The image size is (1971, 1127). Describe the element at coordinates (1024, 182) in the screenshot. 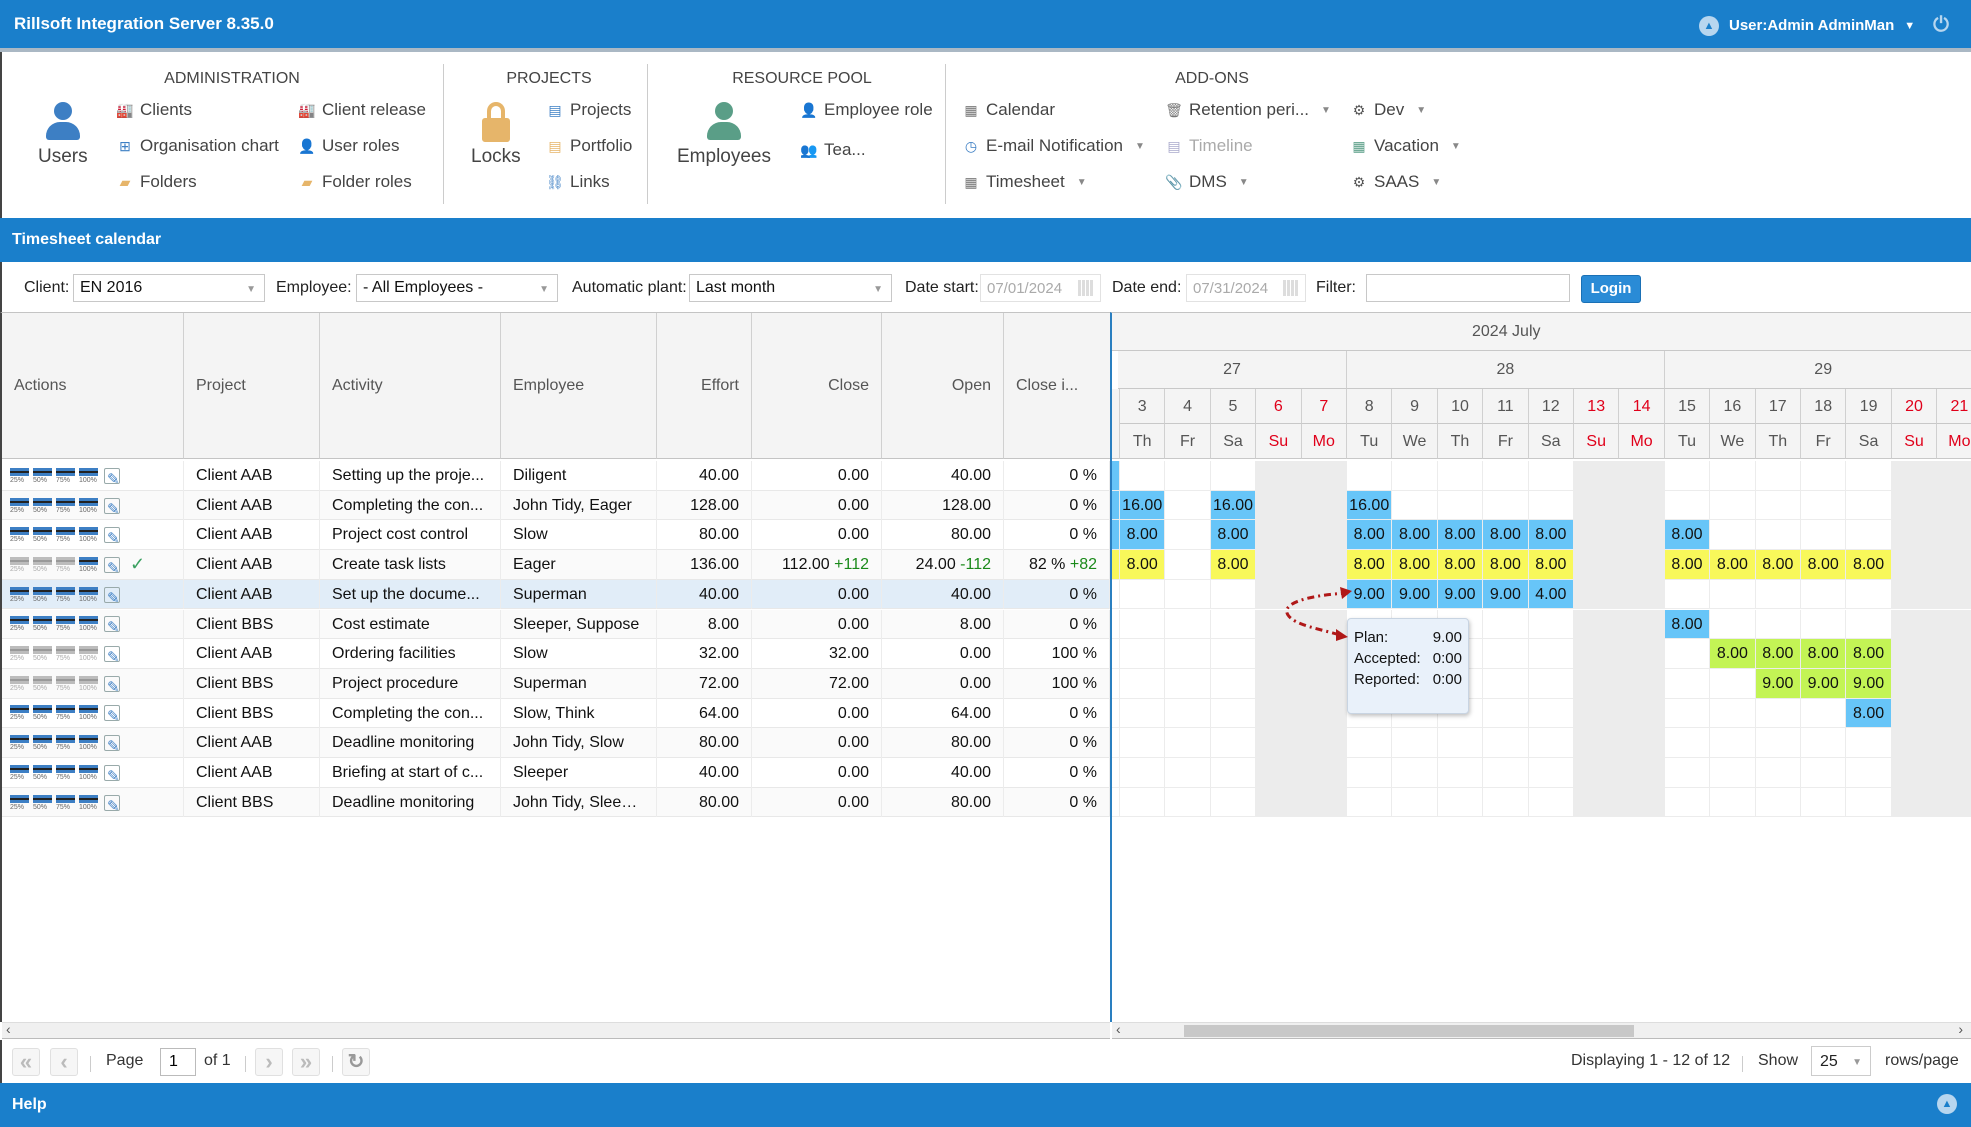

I see `timesheet-button: ▦ Timesheet ▼` at that location.